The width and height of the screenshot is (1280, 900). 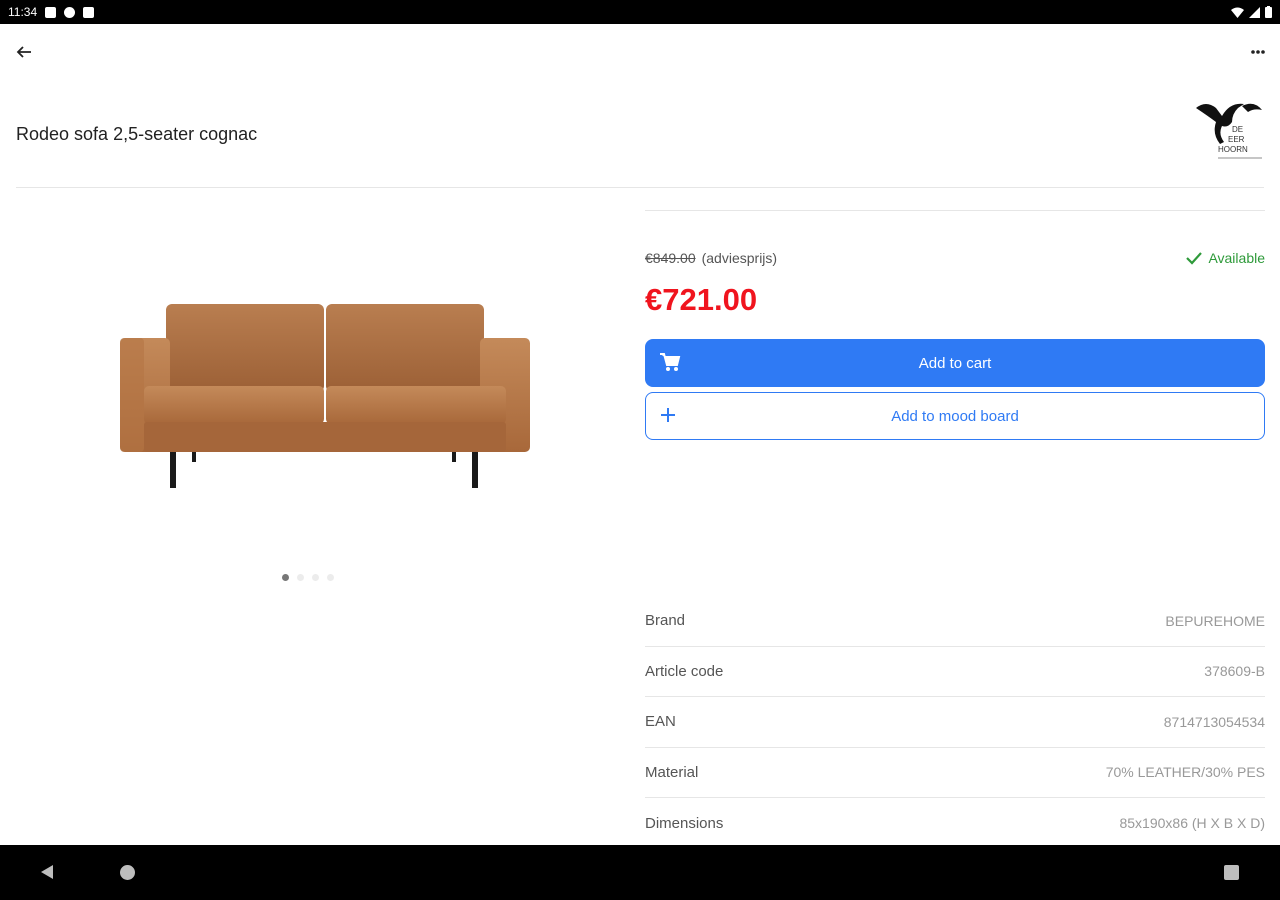 What do you see at coordinates (1192, 823) in the screenshot?
I see `spec-value: 85x190x86 (H X B X D)` at bounding box center [1192, 823].